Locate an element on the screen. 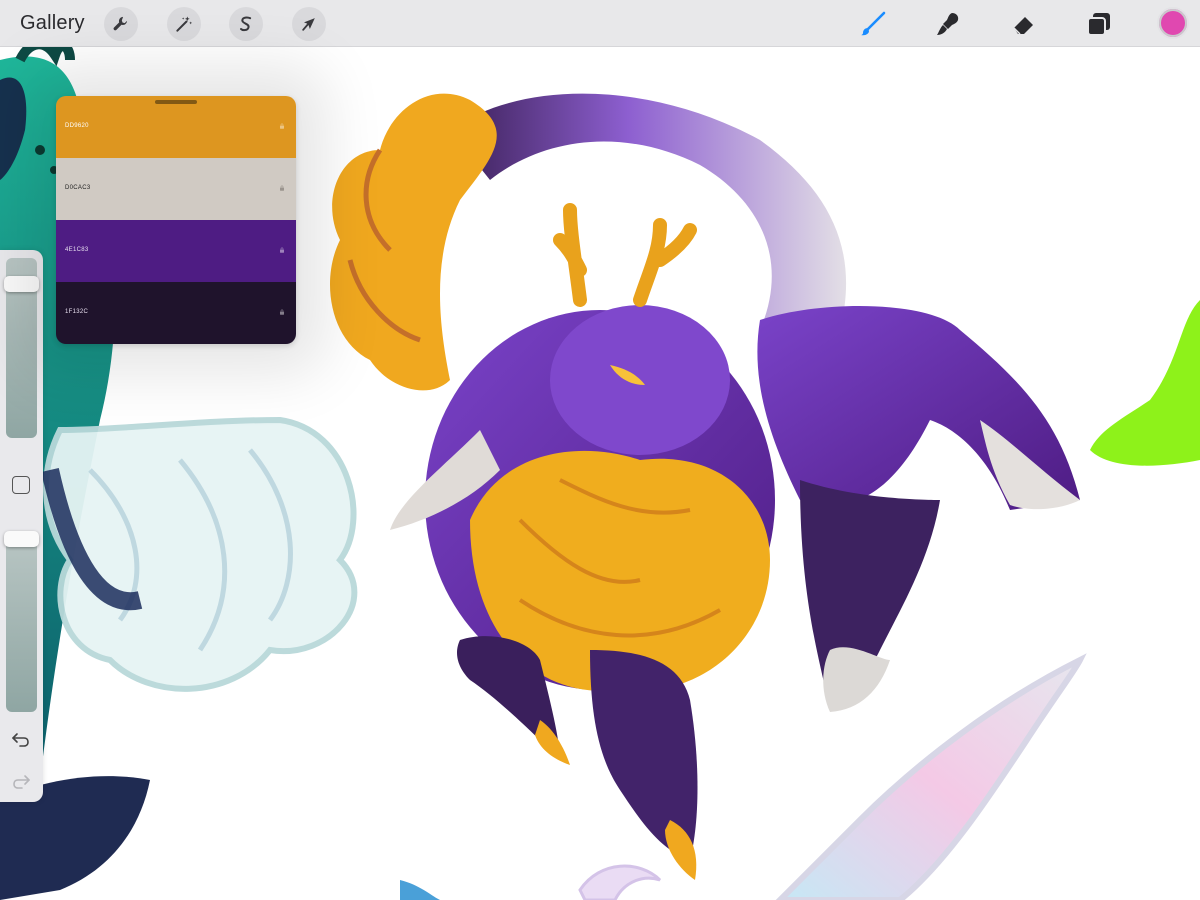 Image resolution: width=1200 pixels, height=900 pixels. palette-swatch-list: DD9620 D0CAC3 4E1C83 1F132C is located at coordinates (176, 220).